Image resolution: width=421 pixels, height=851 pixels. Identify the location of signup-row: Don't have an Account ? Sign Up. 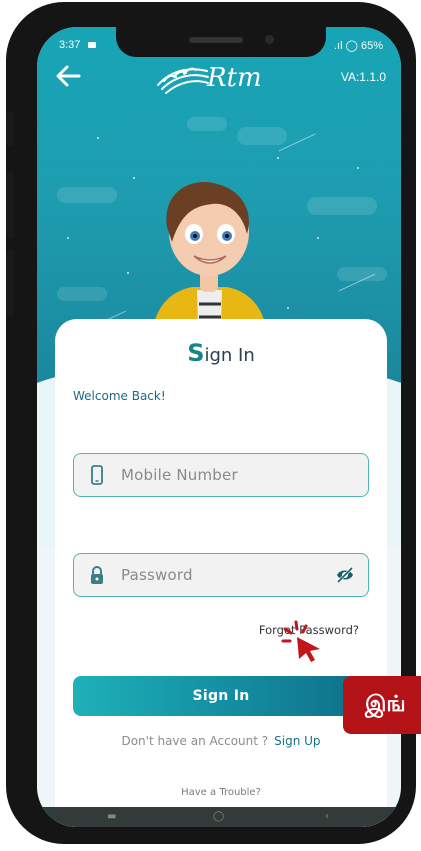
(221, 741).